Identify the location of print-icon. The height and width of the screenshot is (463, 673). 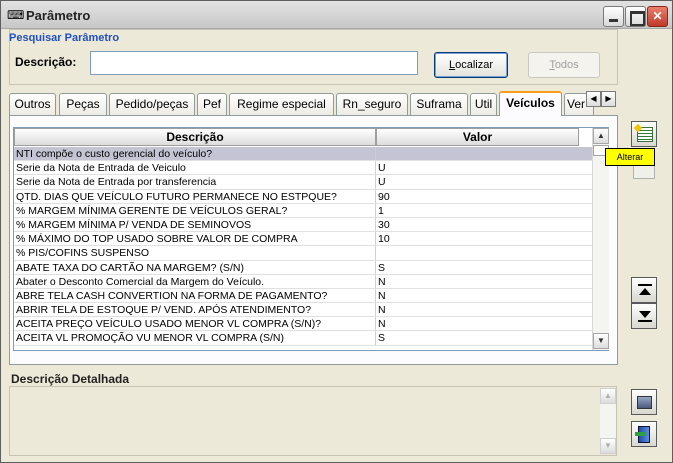
(644, 402).